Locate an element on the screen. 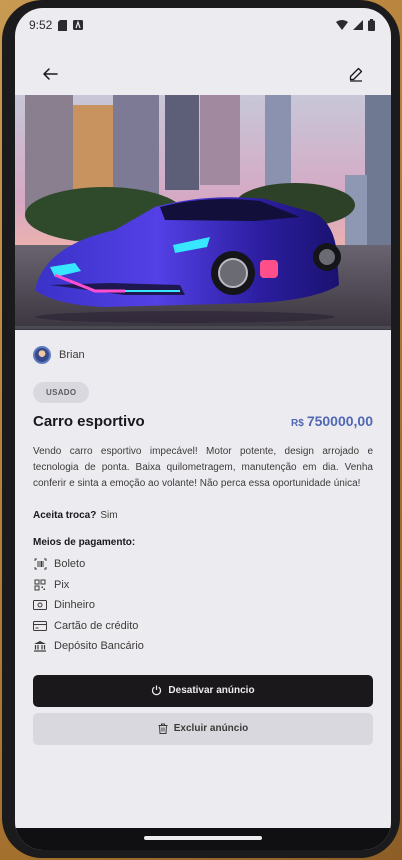 This screenshot has width=402, height=860. status-left: 9:52 is located at coordinates (56, 25).